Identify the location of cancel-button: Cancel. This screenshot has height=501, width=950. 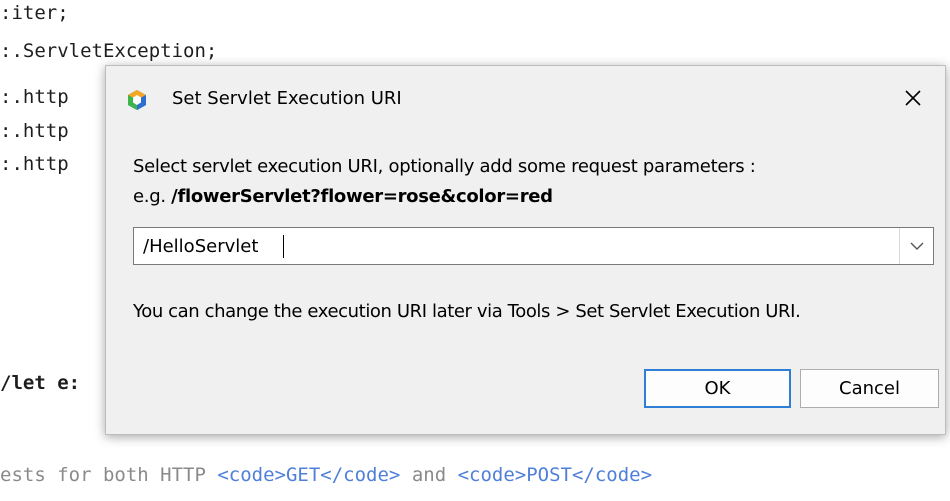
(869, 388).